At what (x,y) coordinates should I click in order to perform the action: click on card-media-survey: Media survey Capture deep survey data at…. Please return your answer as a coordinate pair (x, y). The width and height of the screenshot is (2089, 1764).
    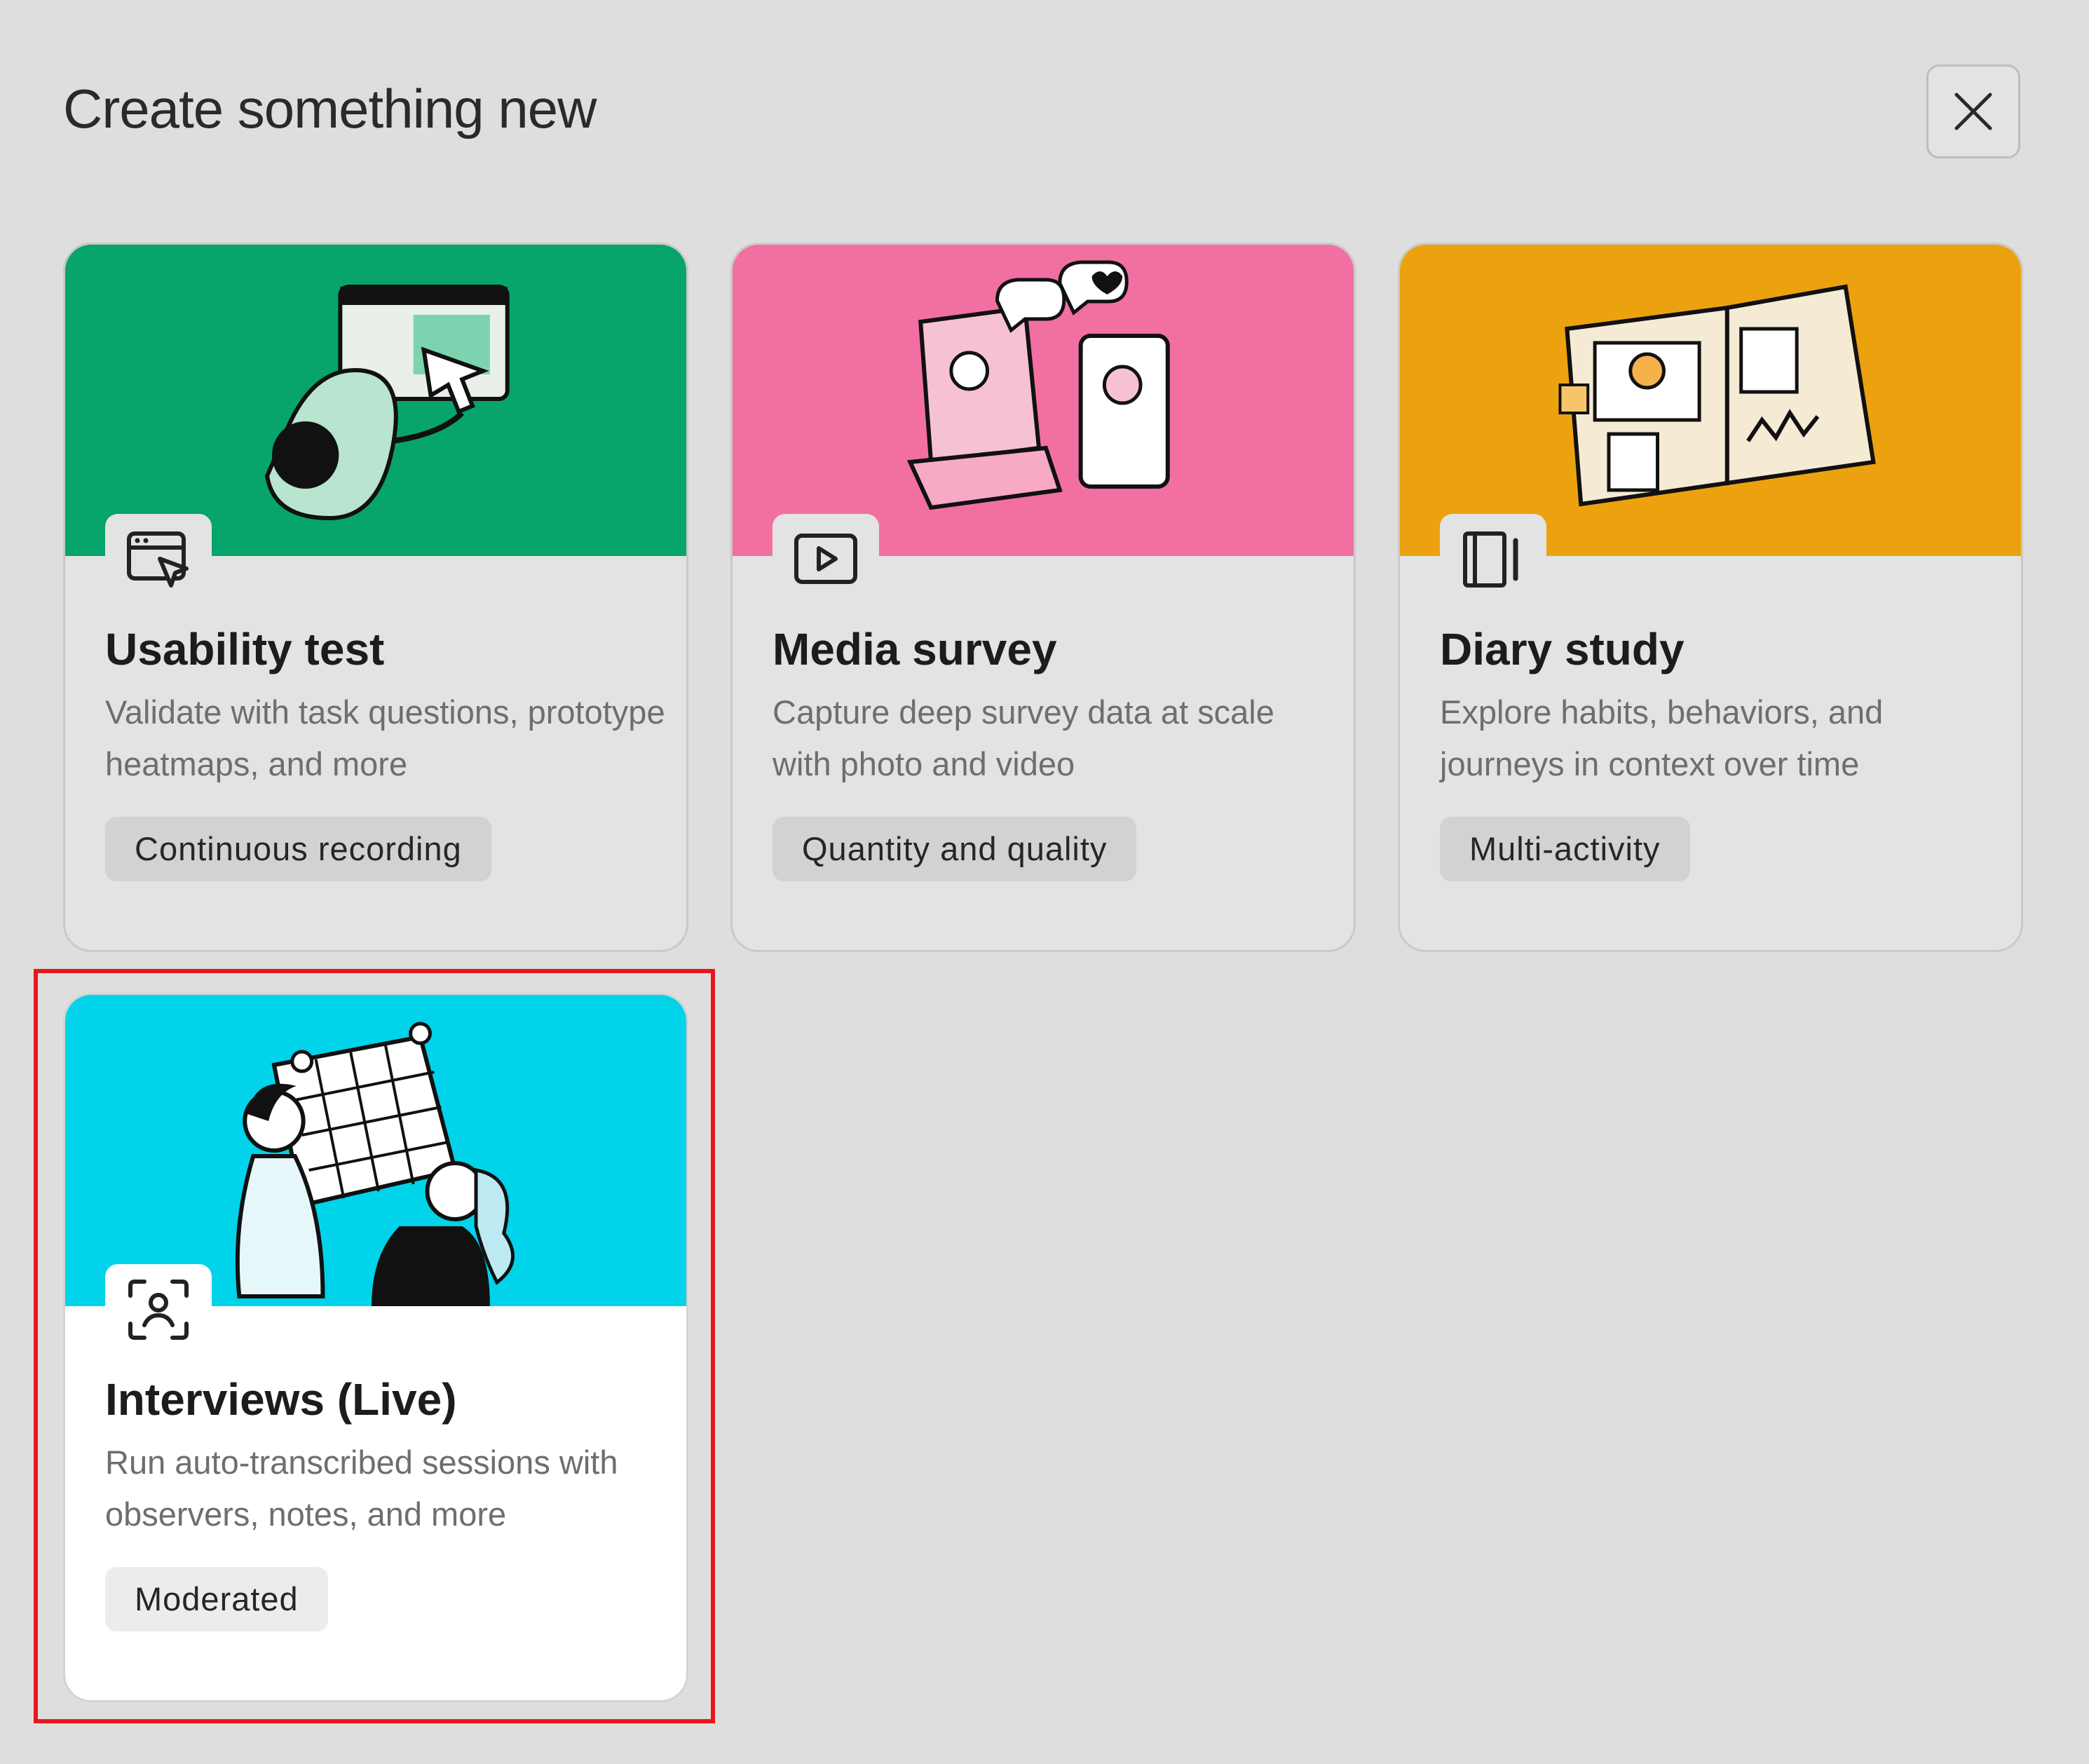
    Looking at the image, I should click on (1043, 598).